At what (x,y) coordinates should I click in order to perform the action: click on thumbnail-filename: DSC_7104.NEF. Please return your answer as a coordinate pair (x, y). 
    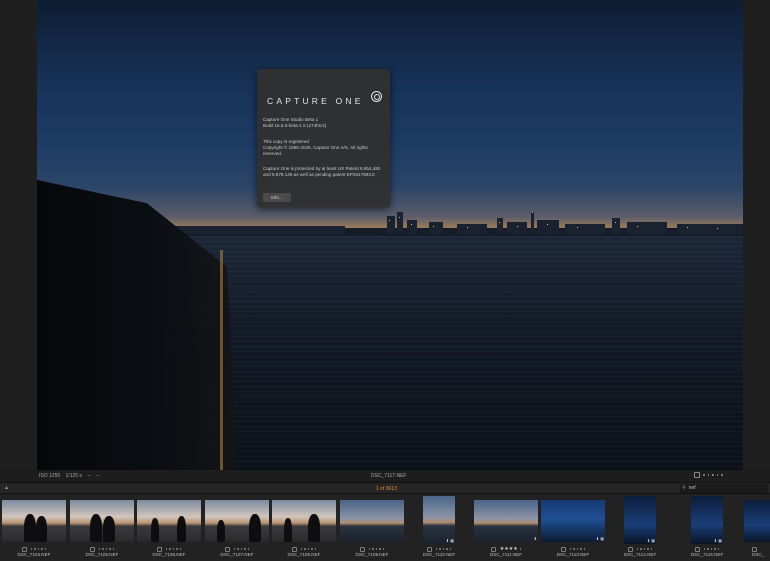
    Looking at the image, I should click on (34, 554).